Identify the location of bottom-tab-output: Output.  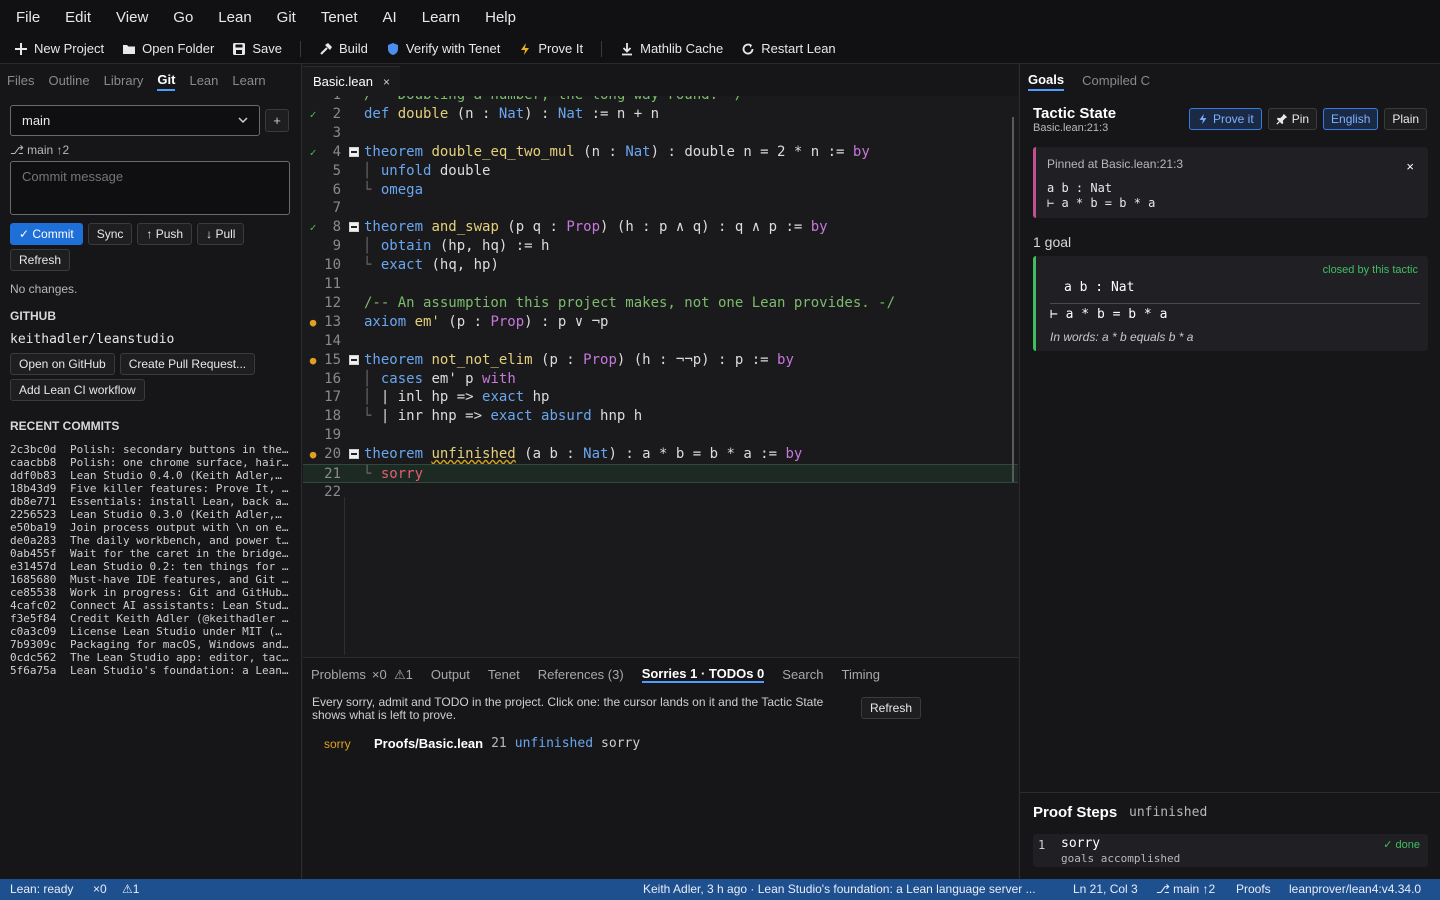
(450, 674).